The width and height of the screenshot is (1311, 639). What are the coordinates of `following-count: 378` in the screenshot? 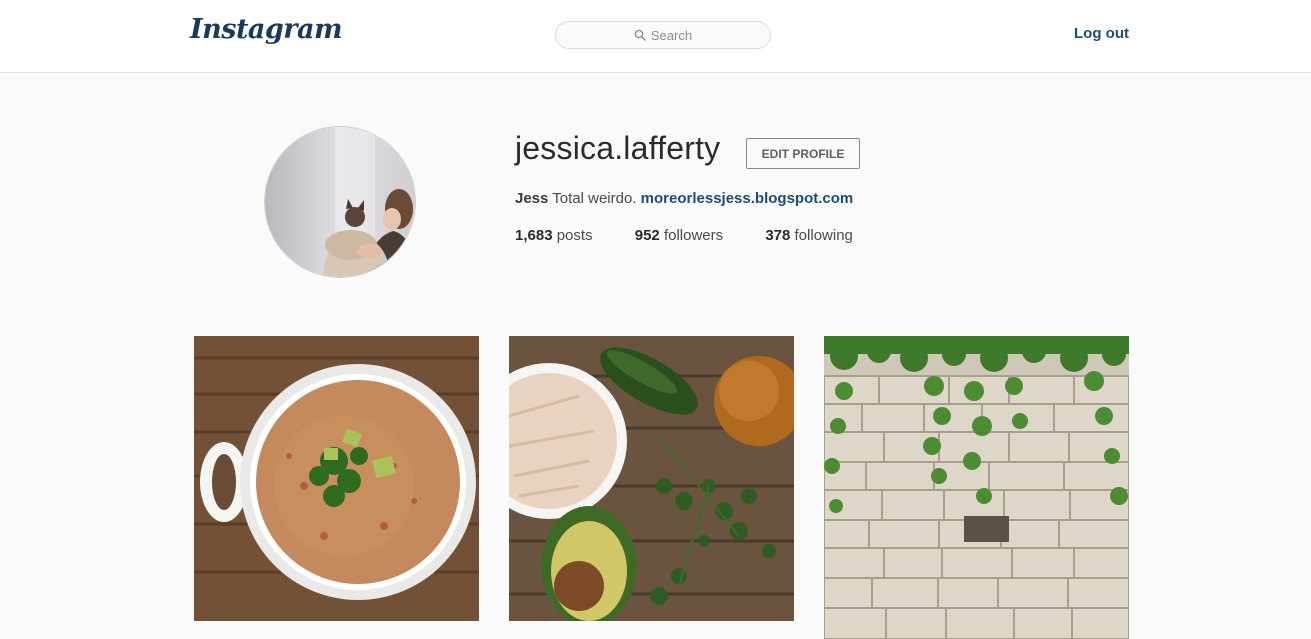 It's located at (778, 235).